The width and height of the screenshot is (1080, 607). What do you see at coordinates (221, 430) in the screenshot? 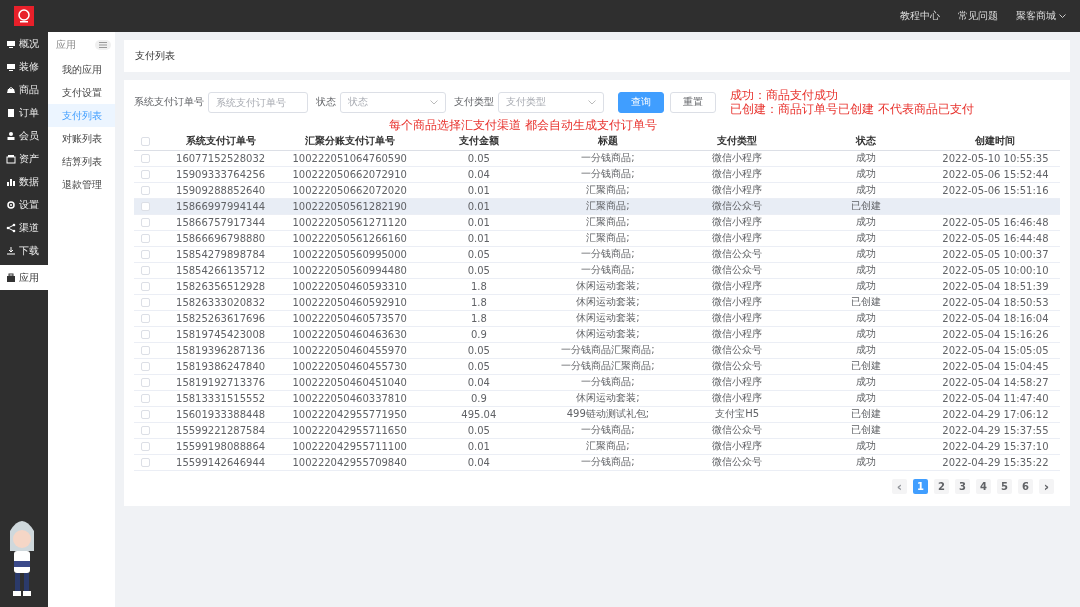
I see `table-cell: 15599221287584` at bounding box center [221, 430].